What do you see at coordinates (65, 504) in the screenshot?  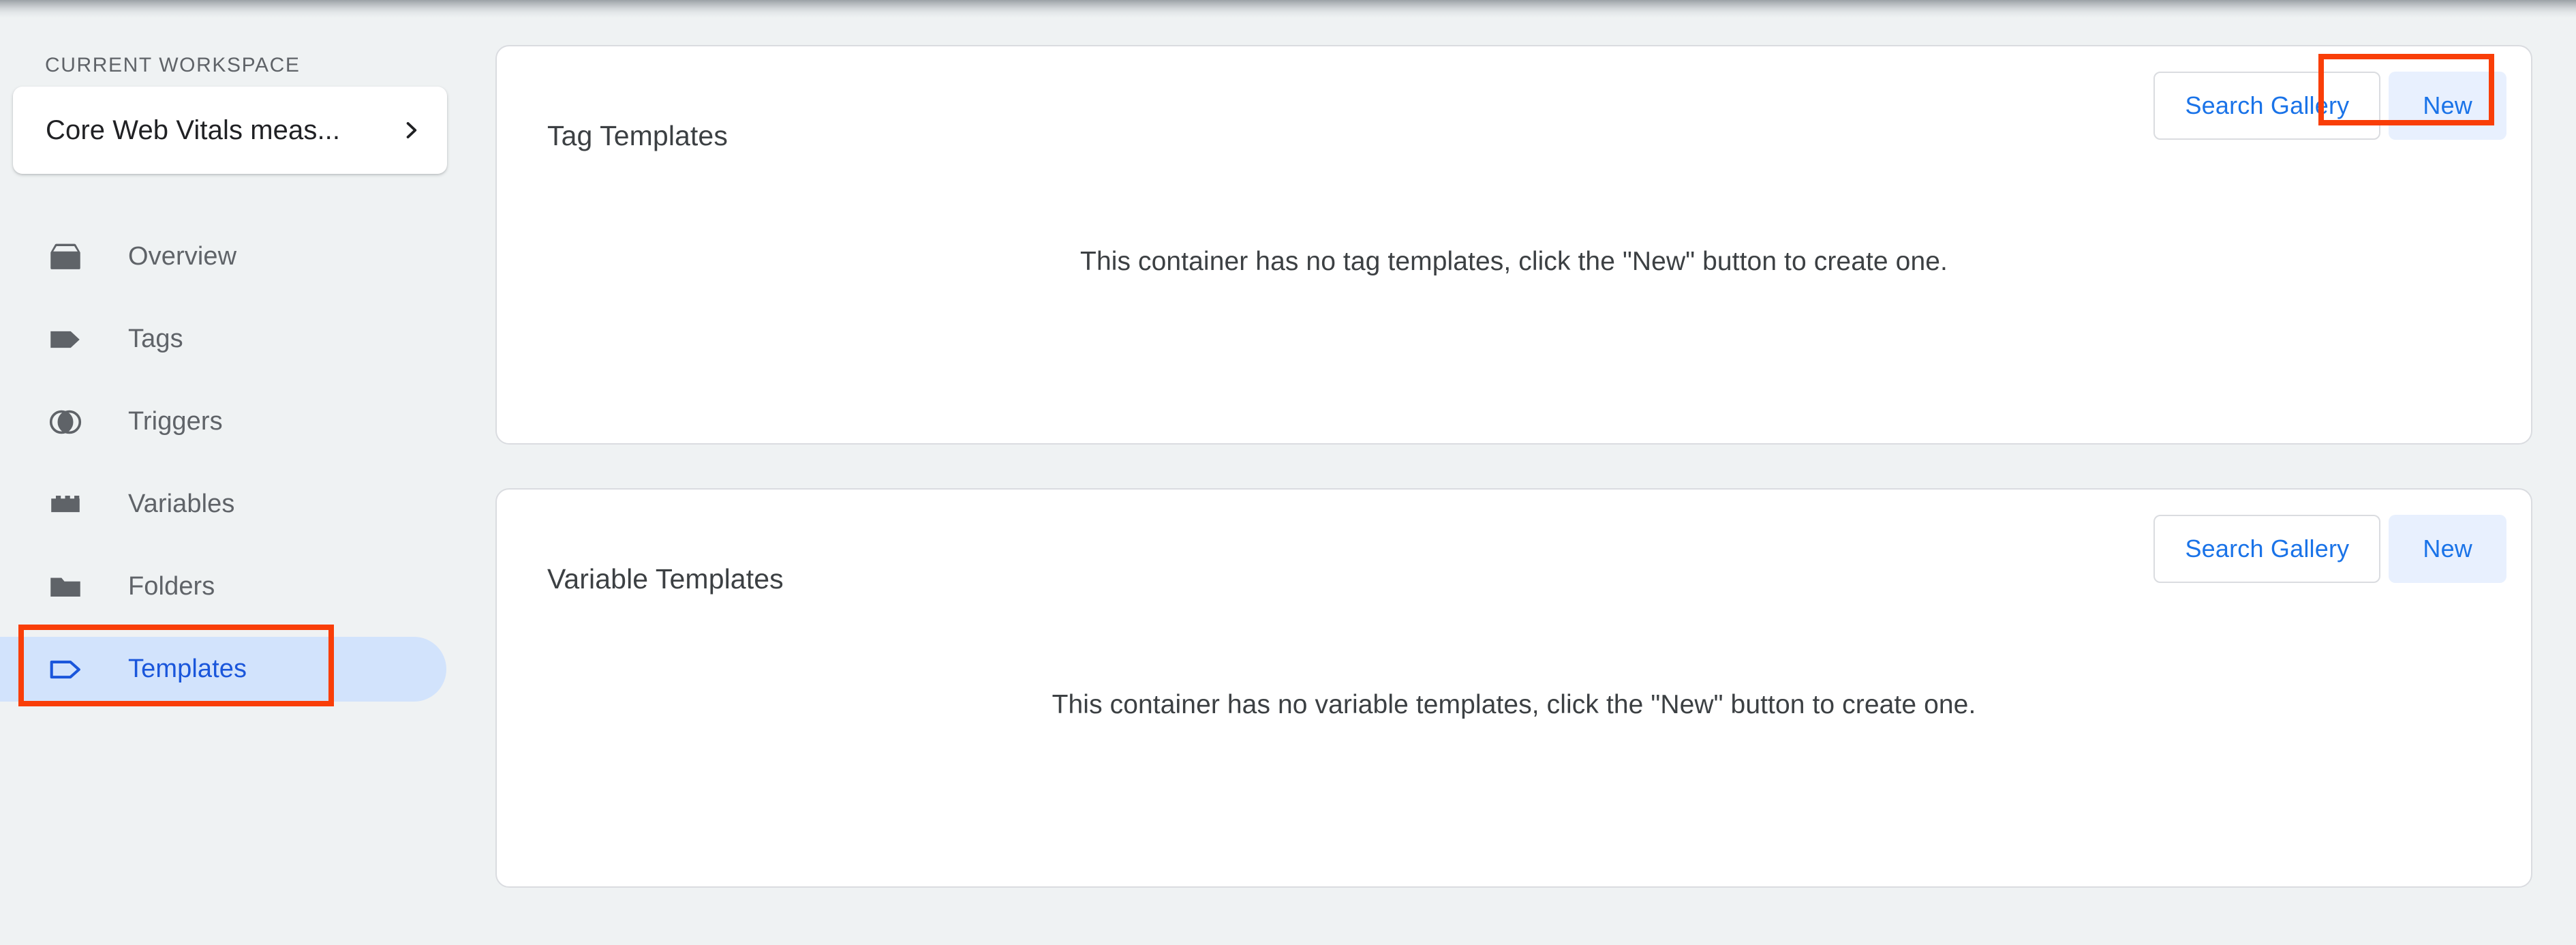 I see `variables-block-icon` at bounding box center [65, 504].